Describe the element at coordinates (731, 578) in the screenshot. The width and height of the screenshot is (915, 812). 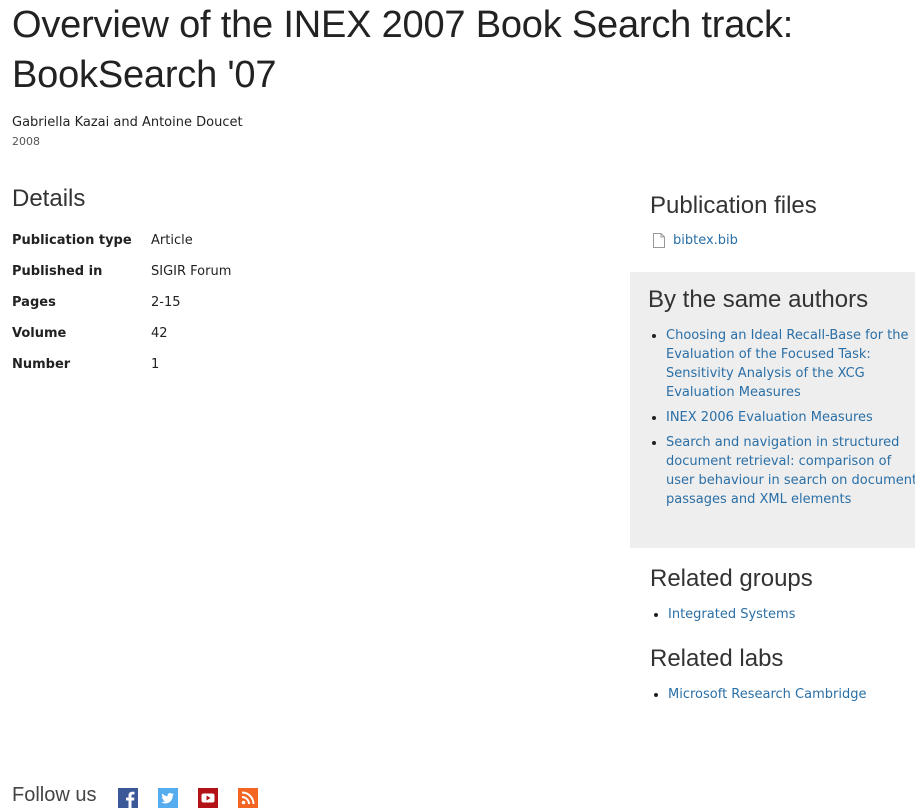
I see `related-groups-heading: Related groups` at that location.